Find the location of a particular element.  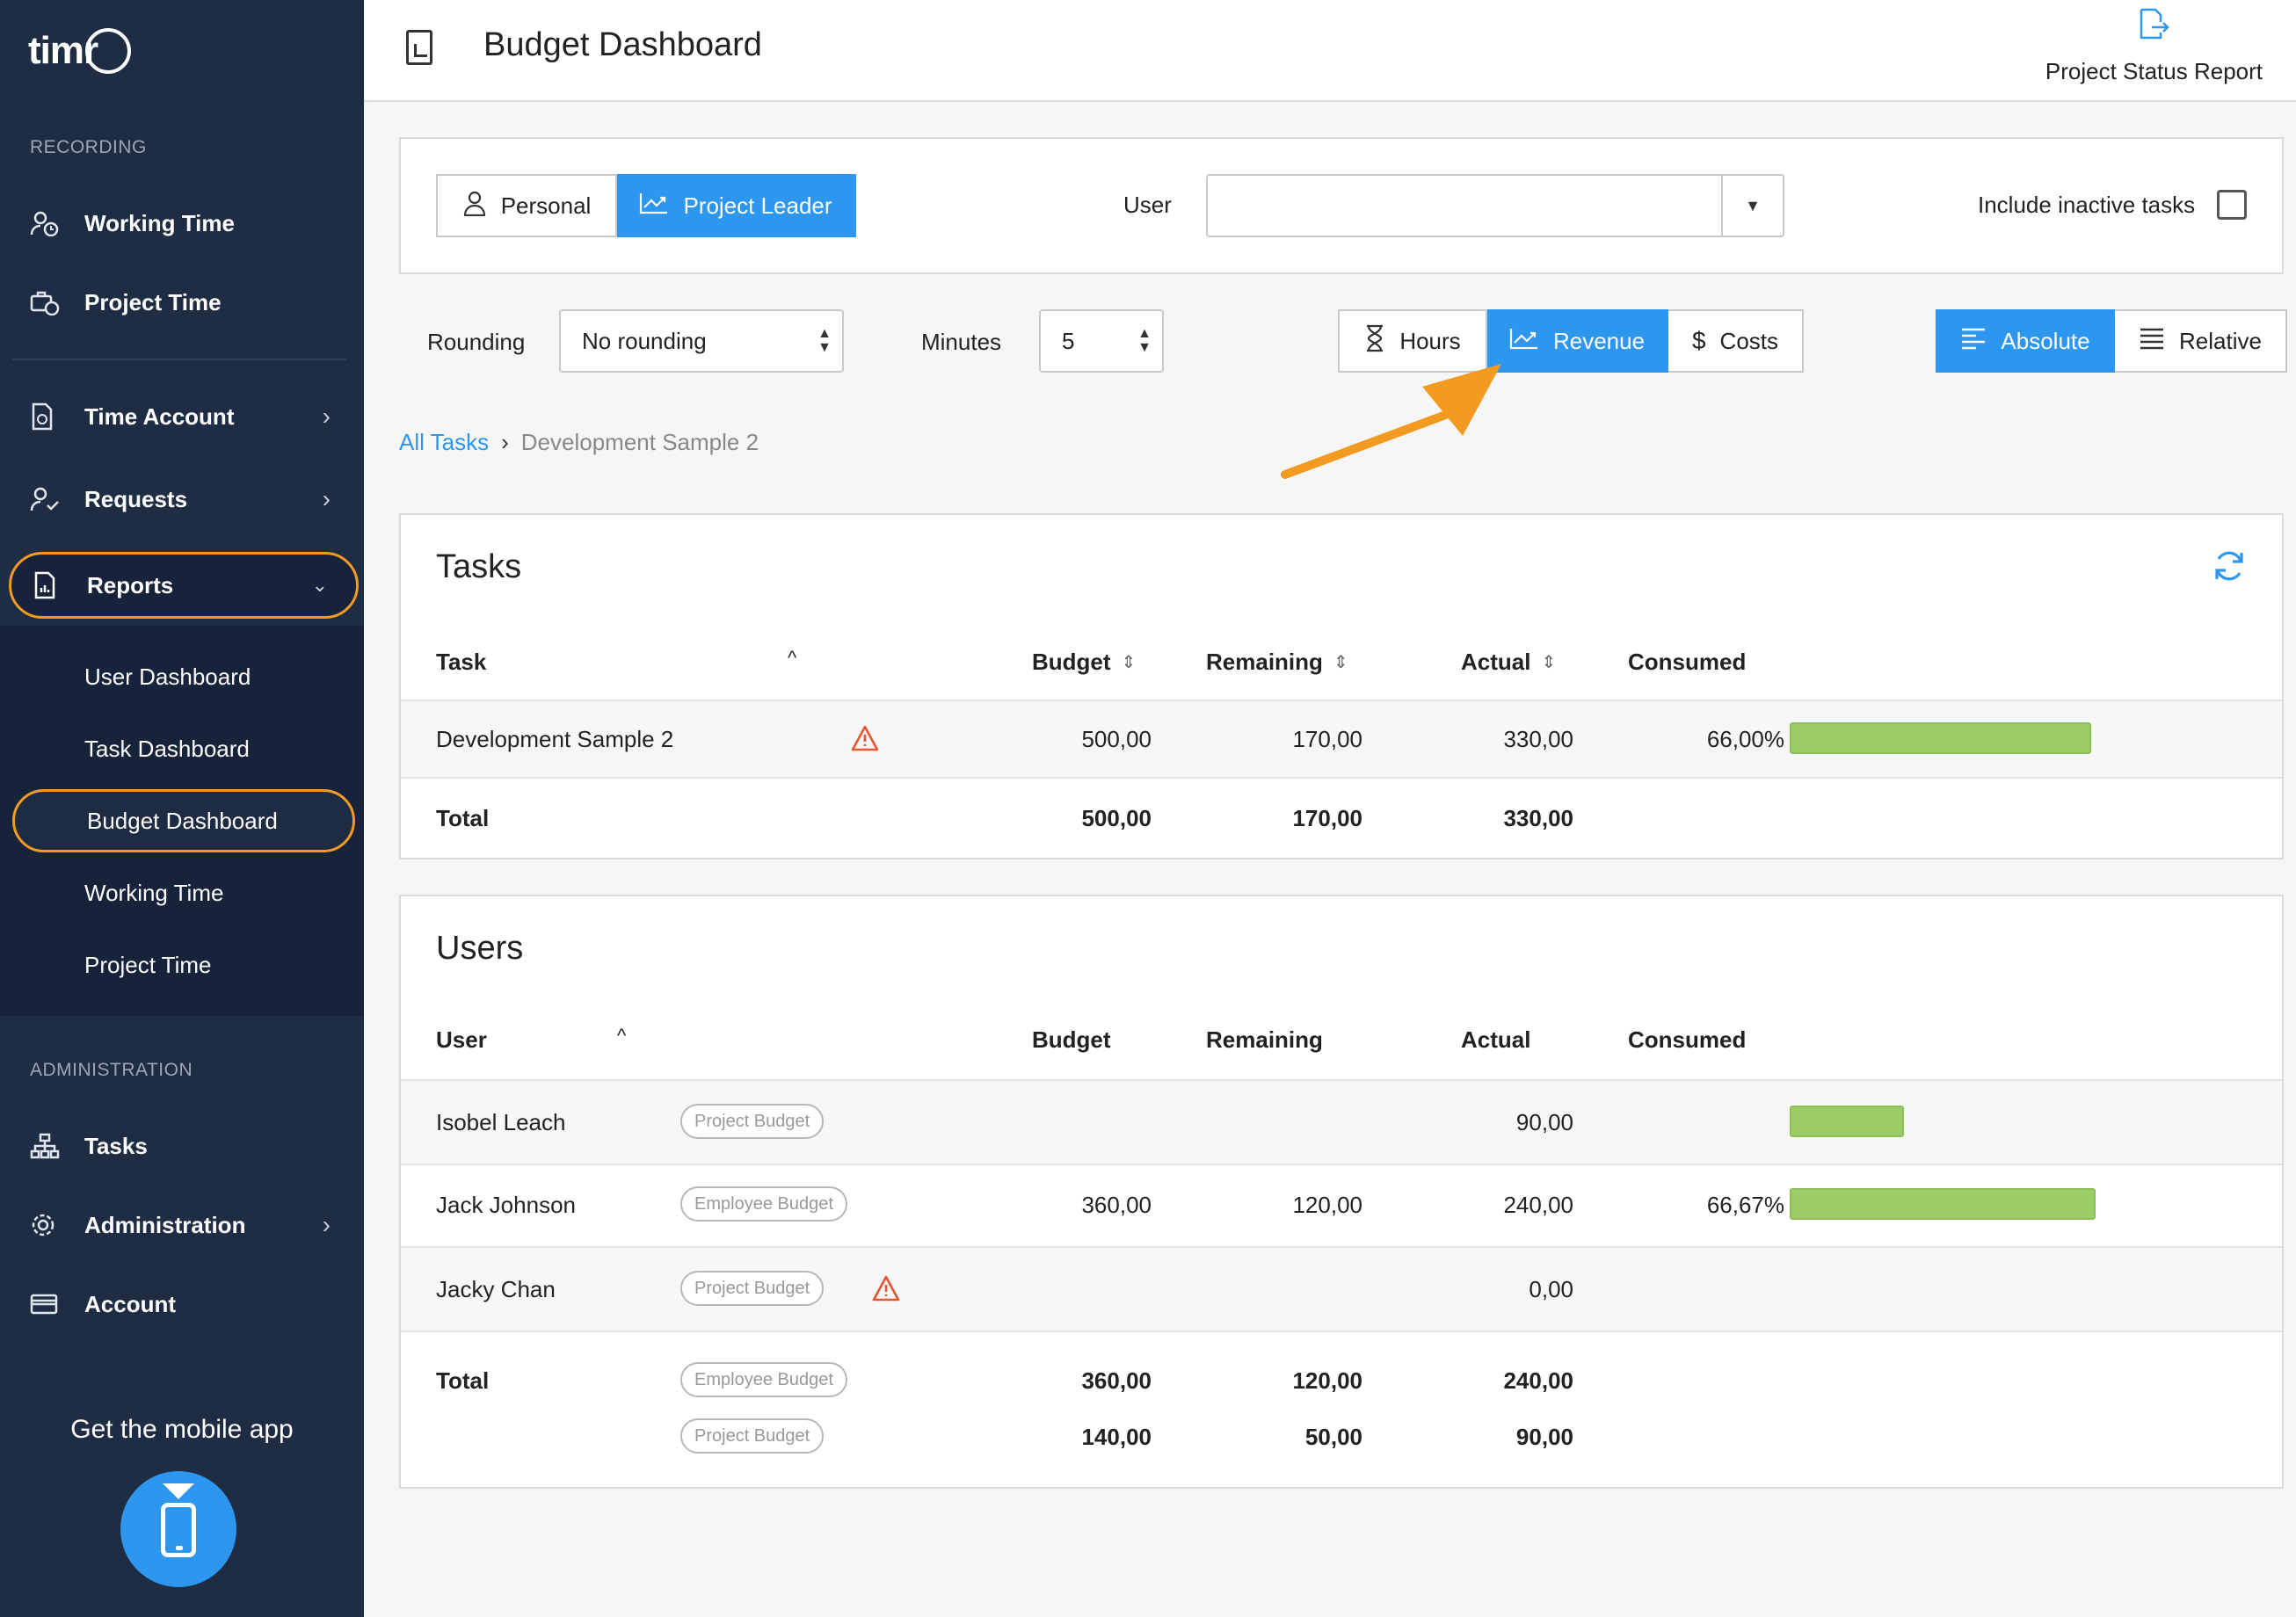

refresh-icon is located at coordinates (2229, 570).